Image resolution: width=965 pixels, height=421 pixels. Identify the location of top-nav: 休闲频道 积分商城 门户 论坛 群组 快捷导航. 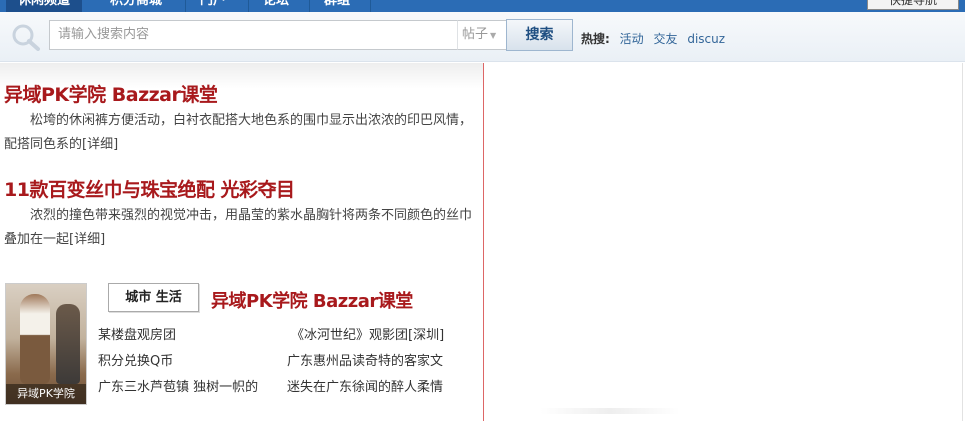
(482, 6).